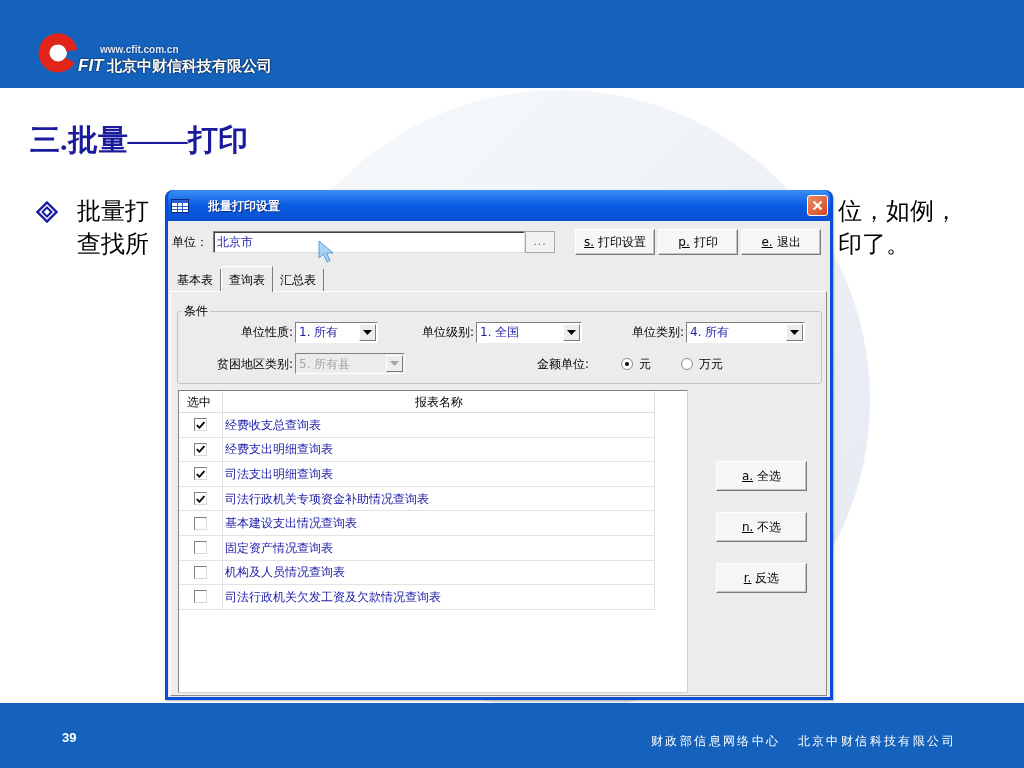 This screenshot has width=1024, height=768. Describe the element at coordinates (254, 364) in the screenshot. I see `field-label: 贫困地区类别:` at that location.